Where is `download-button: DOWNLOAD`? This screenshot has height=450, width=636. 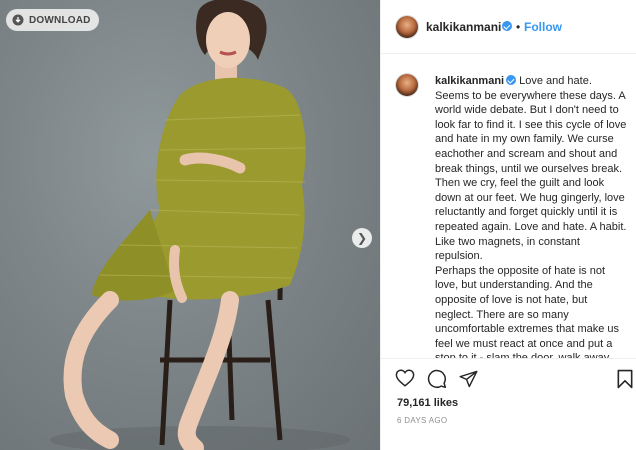 download-button: DOWNLOAD is located at coordinates (52, 20).